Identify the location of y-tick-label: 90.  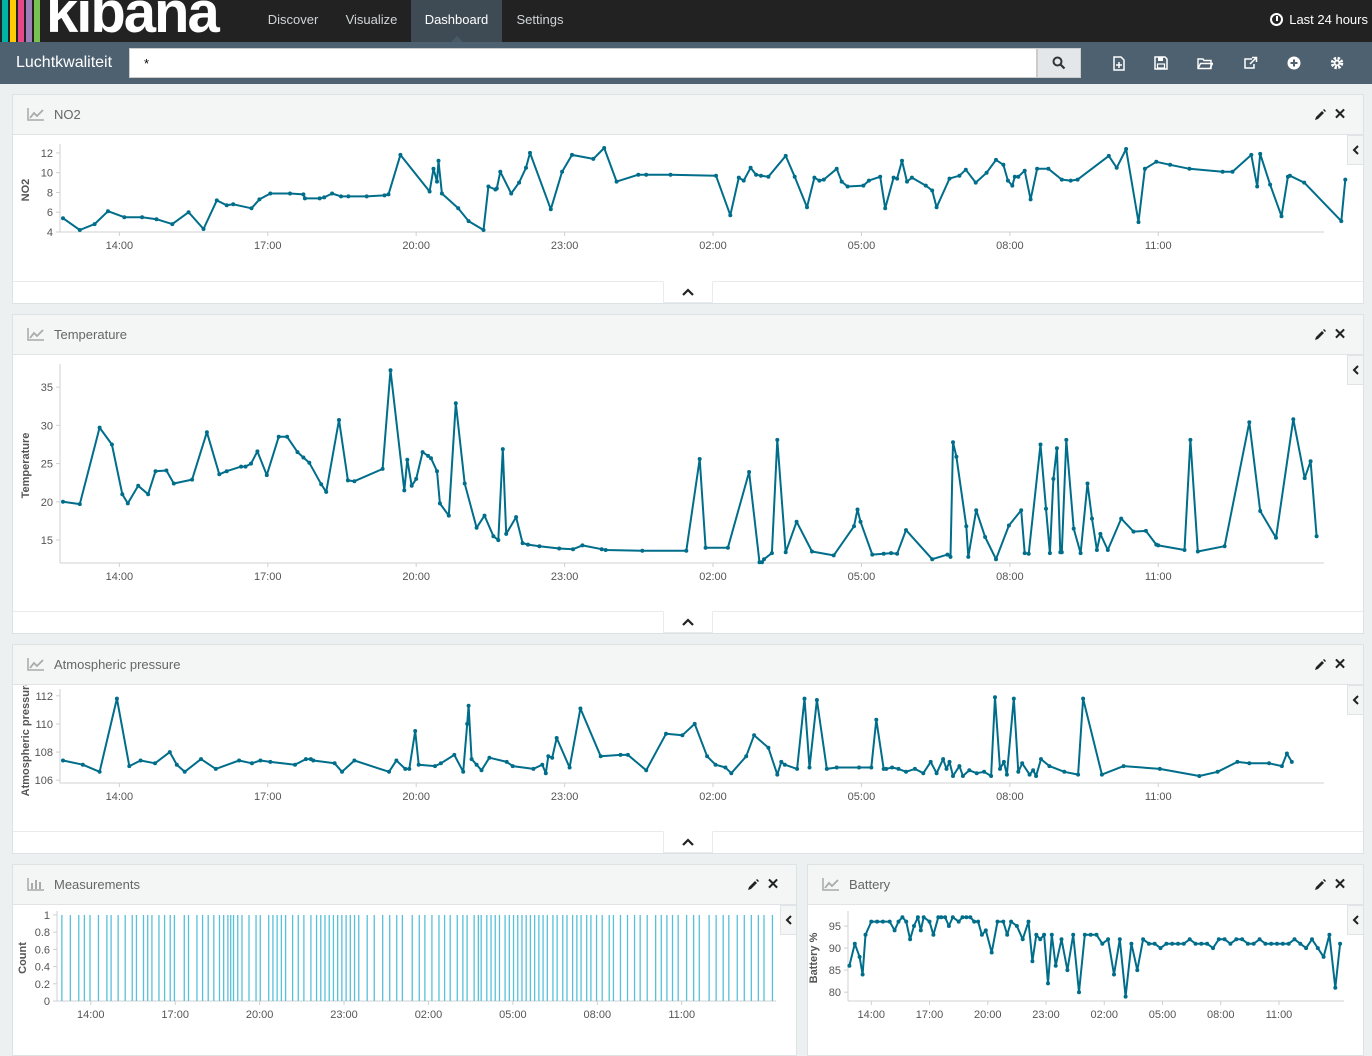
(835, 949).